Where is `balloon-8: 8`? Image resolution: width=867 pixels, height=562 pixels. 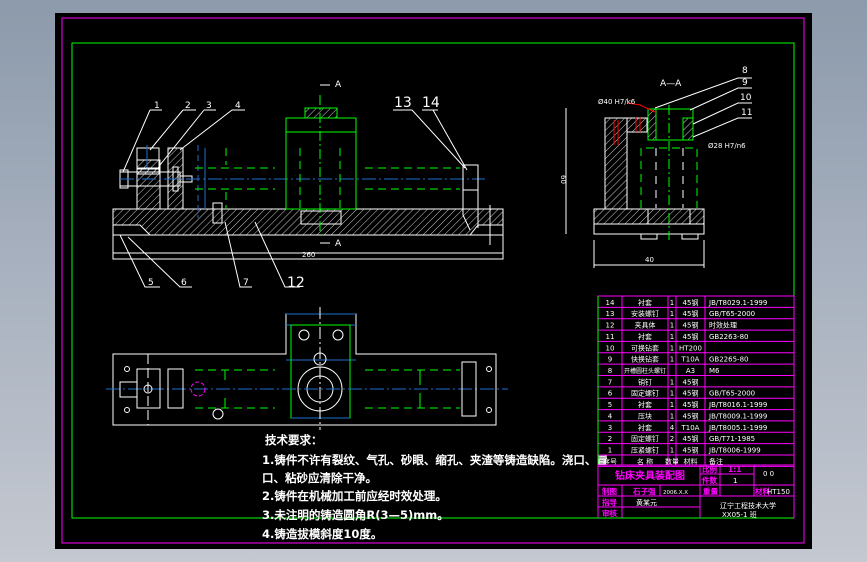
balloon-8: 8 is located at coordinates (745, 71).